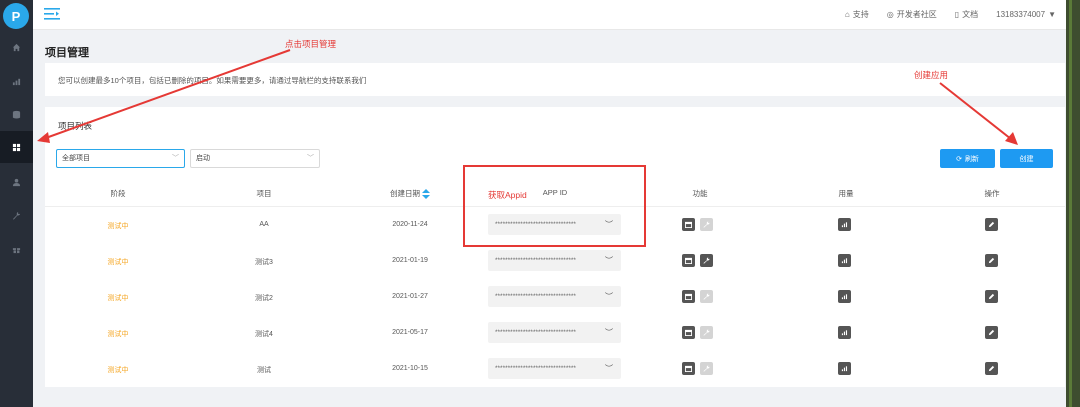 The image size is (1080, 407). What do you see at coordinates (1021, 14) in the screenshot?
I see `account-name: 13183374007` at bounding box center [1021, 14].